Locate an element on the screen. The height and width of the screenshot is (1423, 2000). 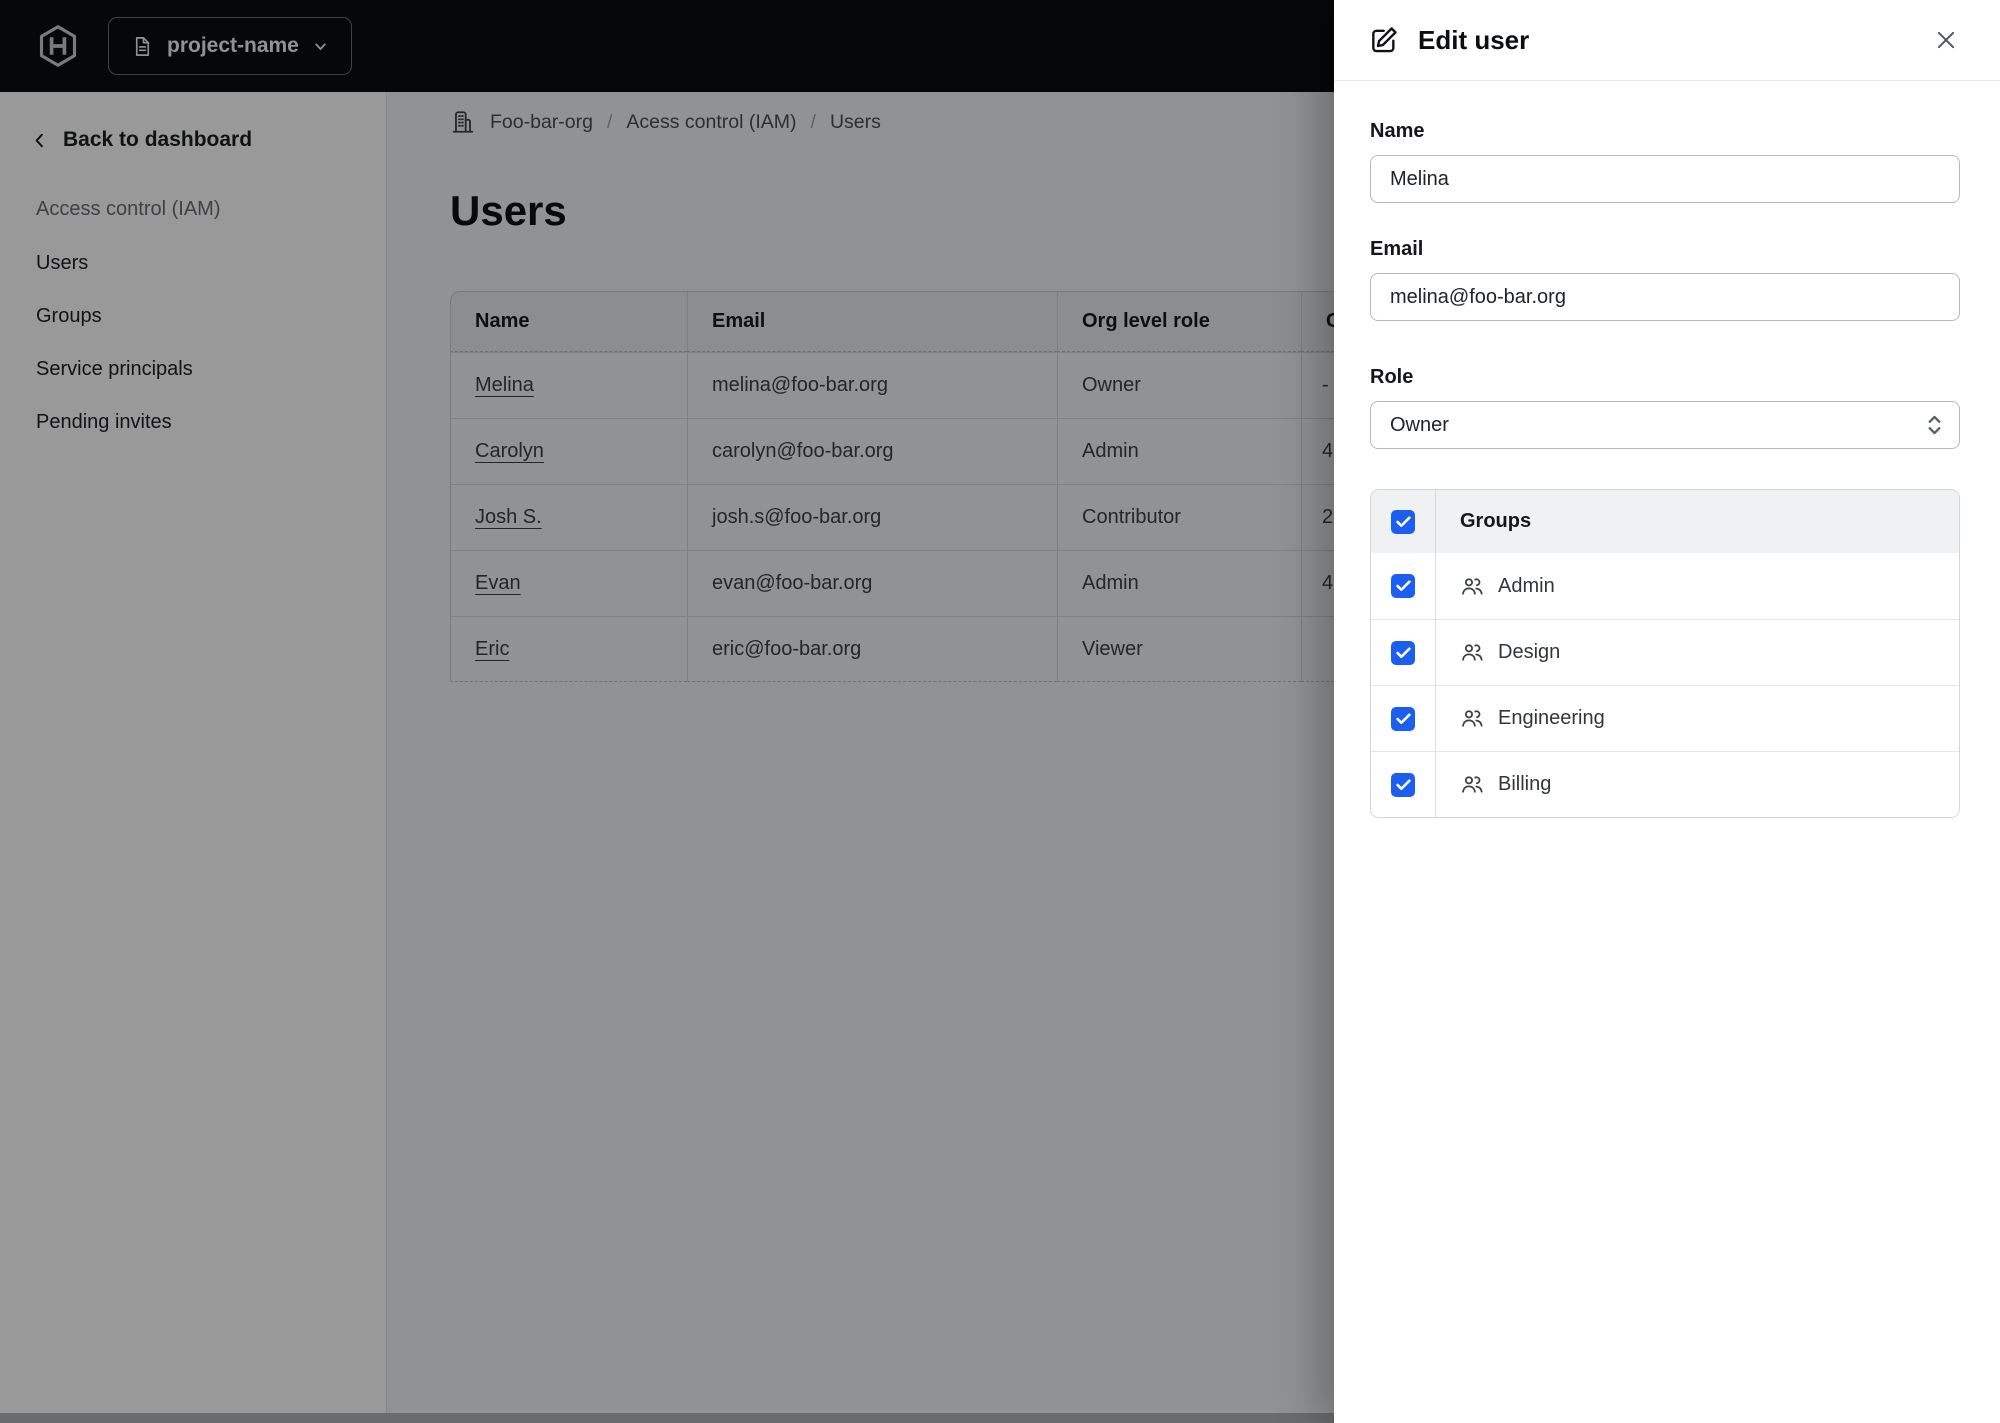
group-checkbox-engineering is located at coordinates (1403, 718).